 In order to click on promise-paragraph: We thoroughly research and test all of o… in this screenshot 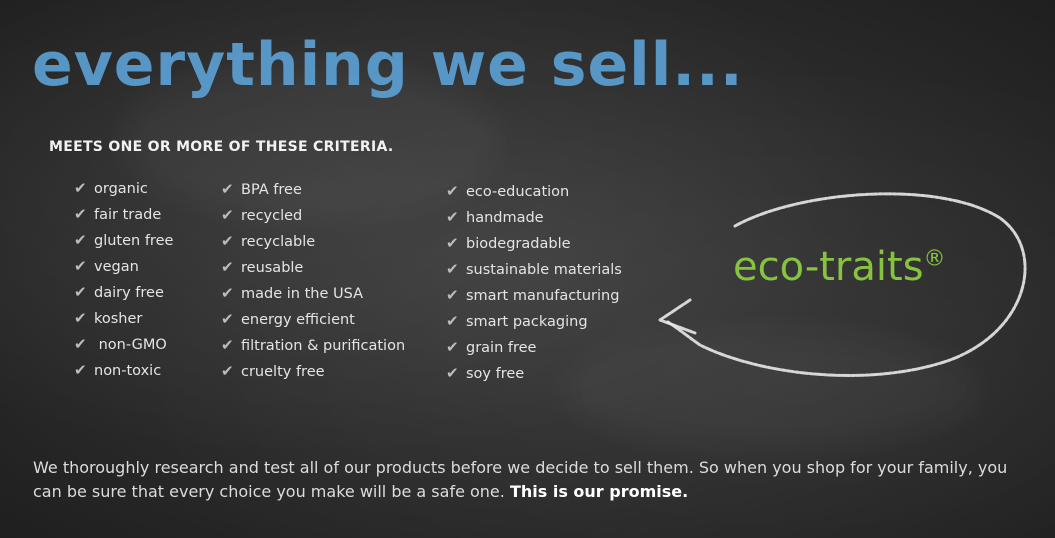, I will do `click(520, 479)`.